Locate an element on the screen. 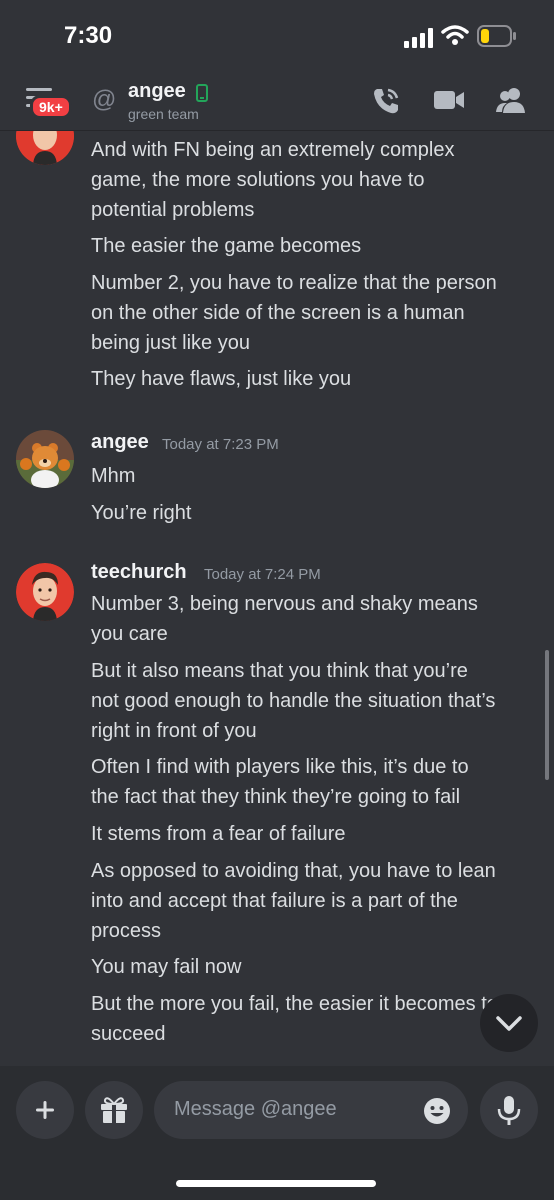 Image resolution: width=554 pixels, height=1200 pixels. jump-to-latest-button is located at coordinates (509, 1023).